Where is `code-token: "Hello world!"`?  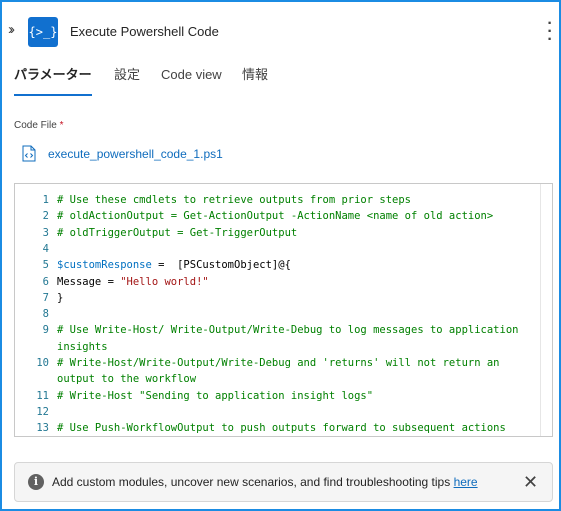
code-token: "Hello world!" is located at coordinates (164, 281).